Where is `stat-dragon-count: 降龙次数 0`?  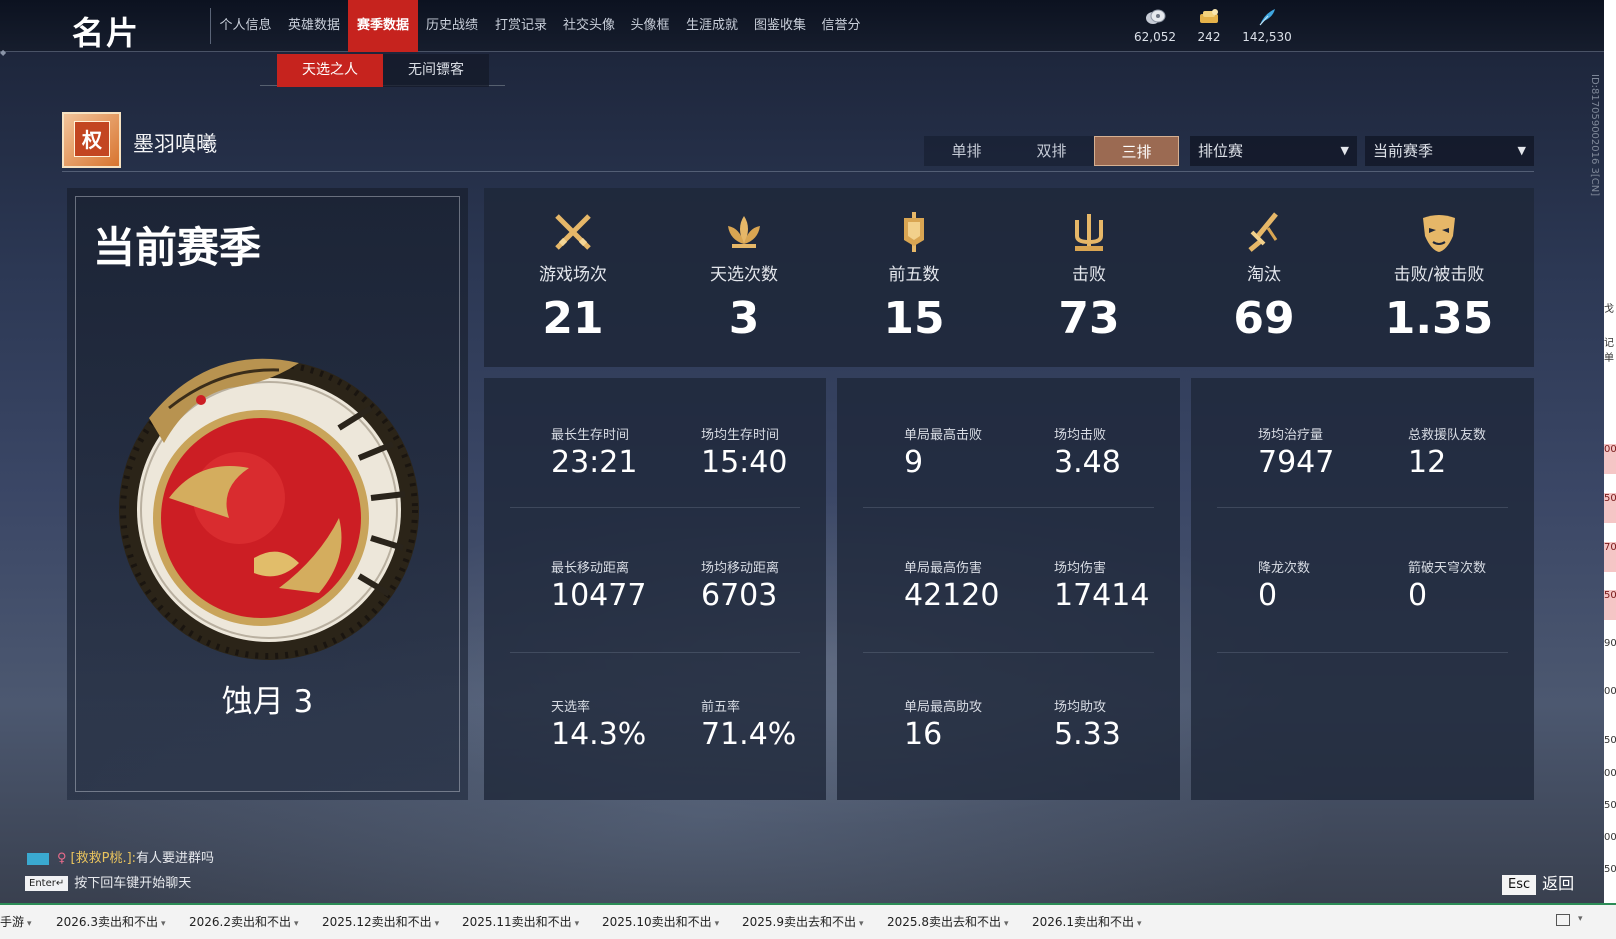
stat-dragon-count: 降龙次数 0 is located at coordinates (1284, 587).